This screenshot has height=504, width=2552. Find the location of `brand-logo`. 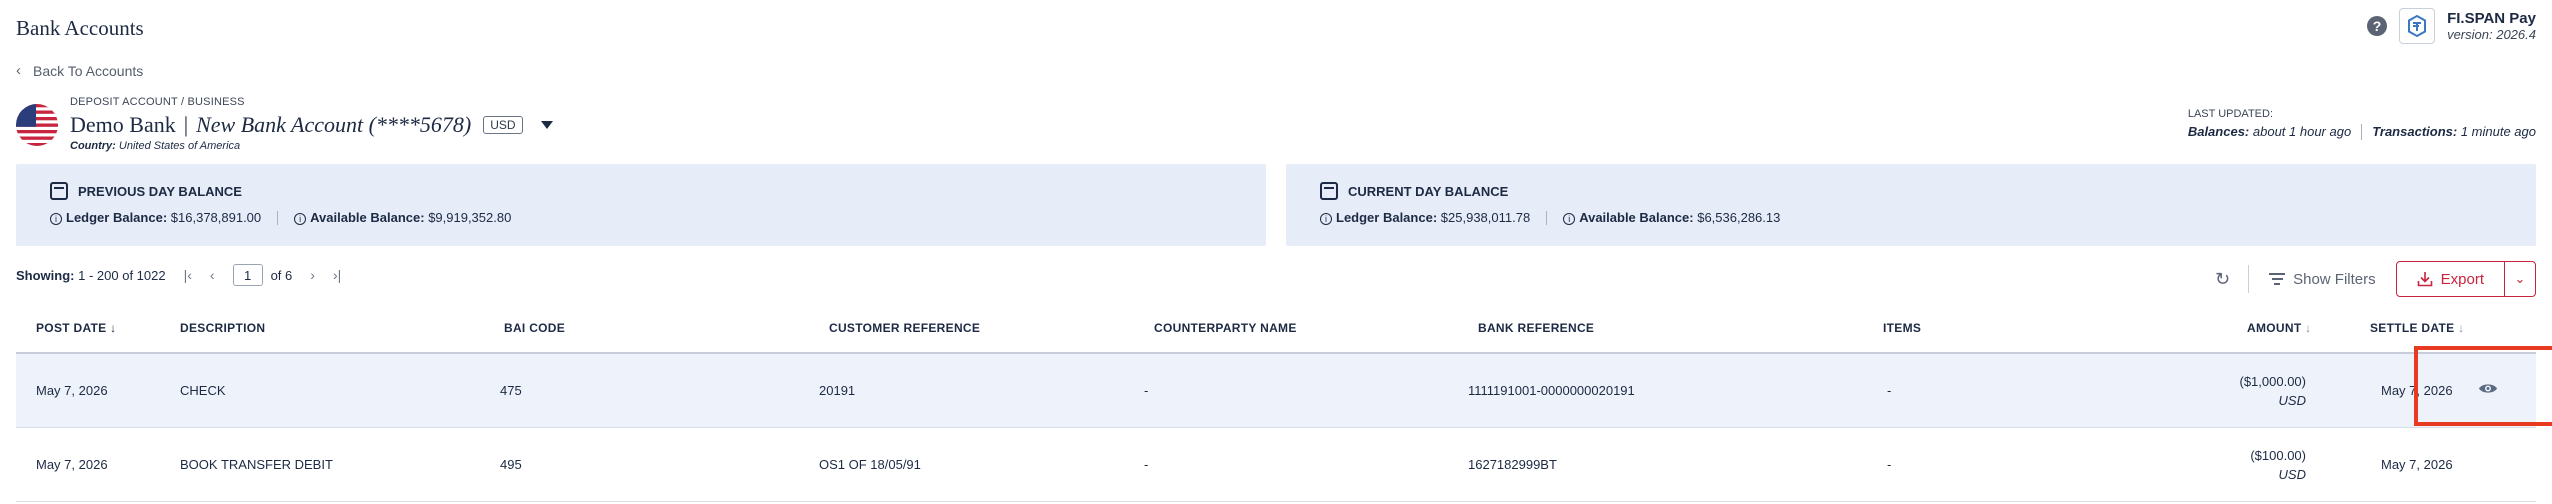

brand-logo is located at coordinates (2417, 26).